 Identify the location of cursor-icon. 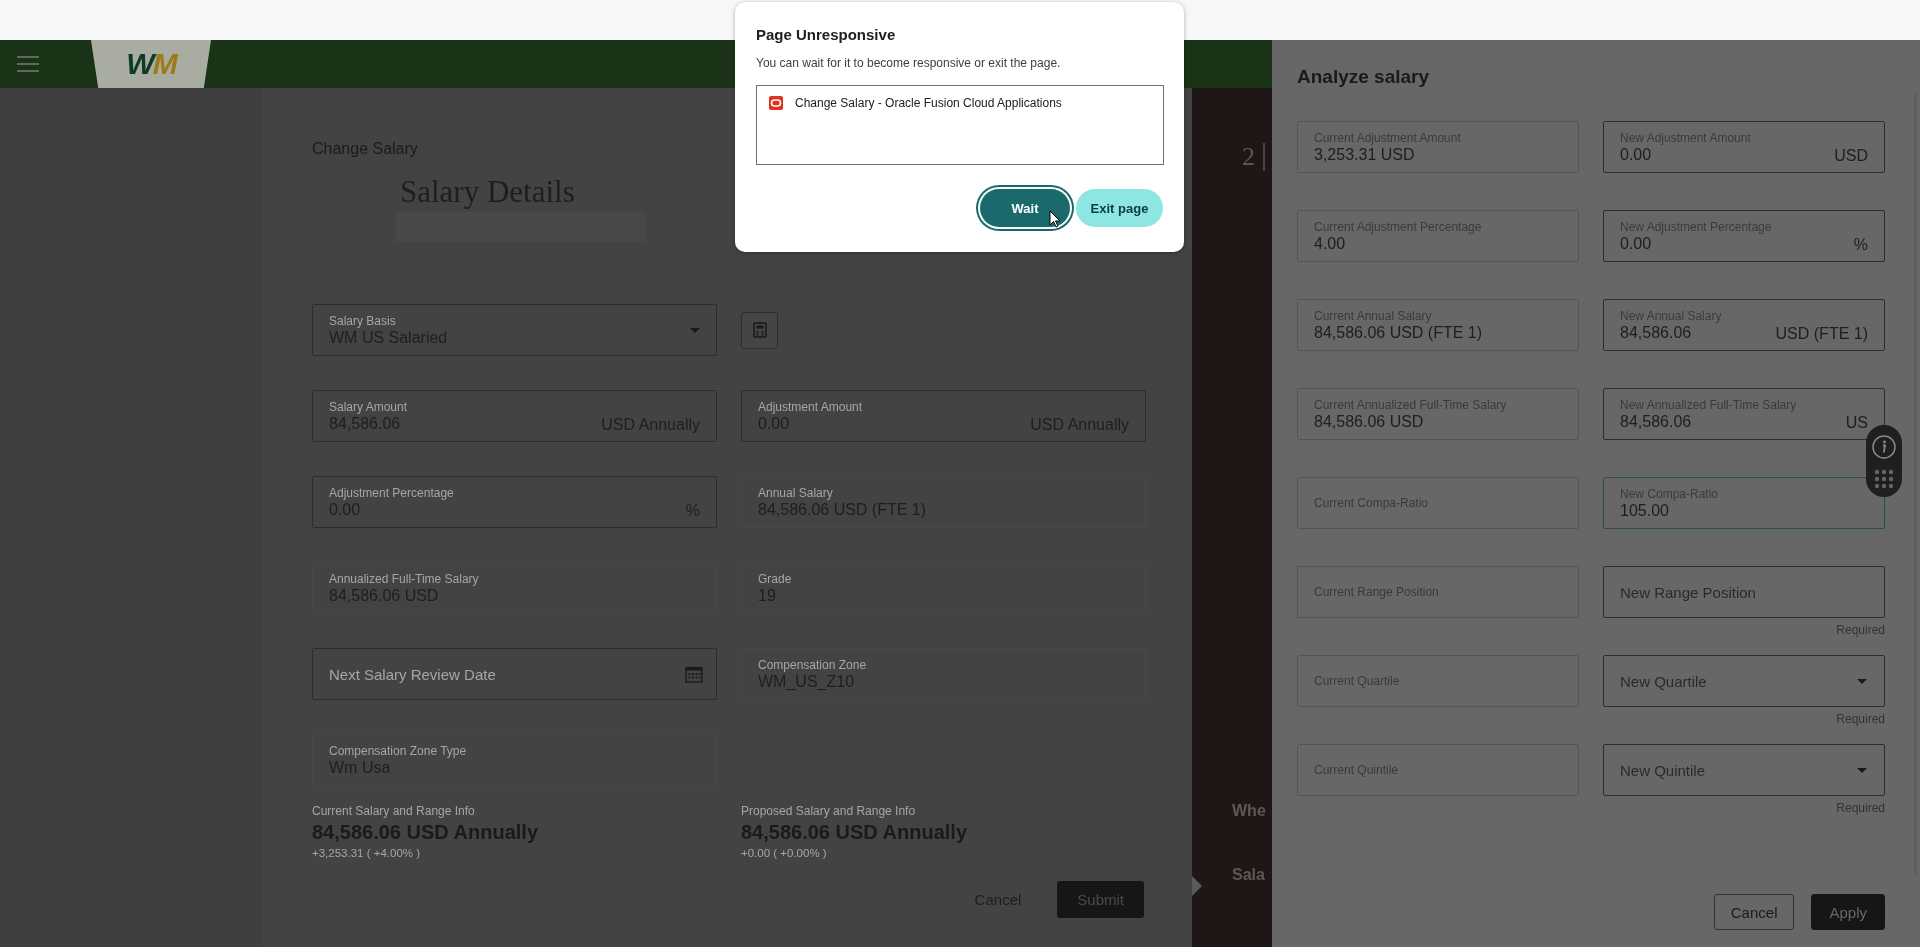
(1055, 219).